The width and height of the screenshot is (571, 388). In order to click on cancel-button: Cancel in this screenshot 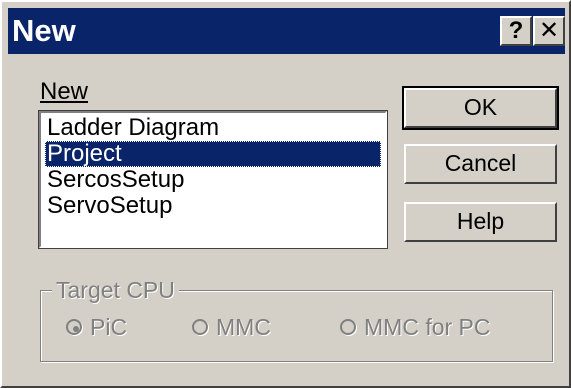, I will do `click(480, 164)`.